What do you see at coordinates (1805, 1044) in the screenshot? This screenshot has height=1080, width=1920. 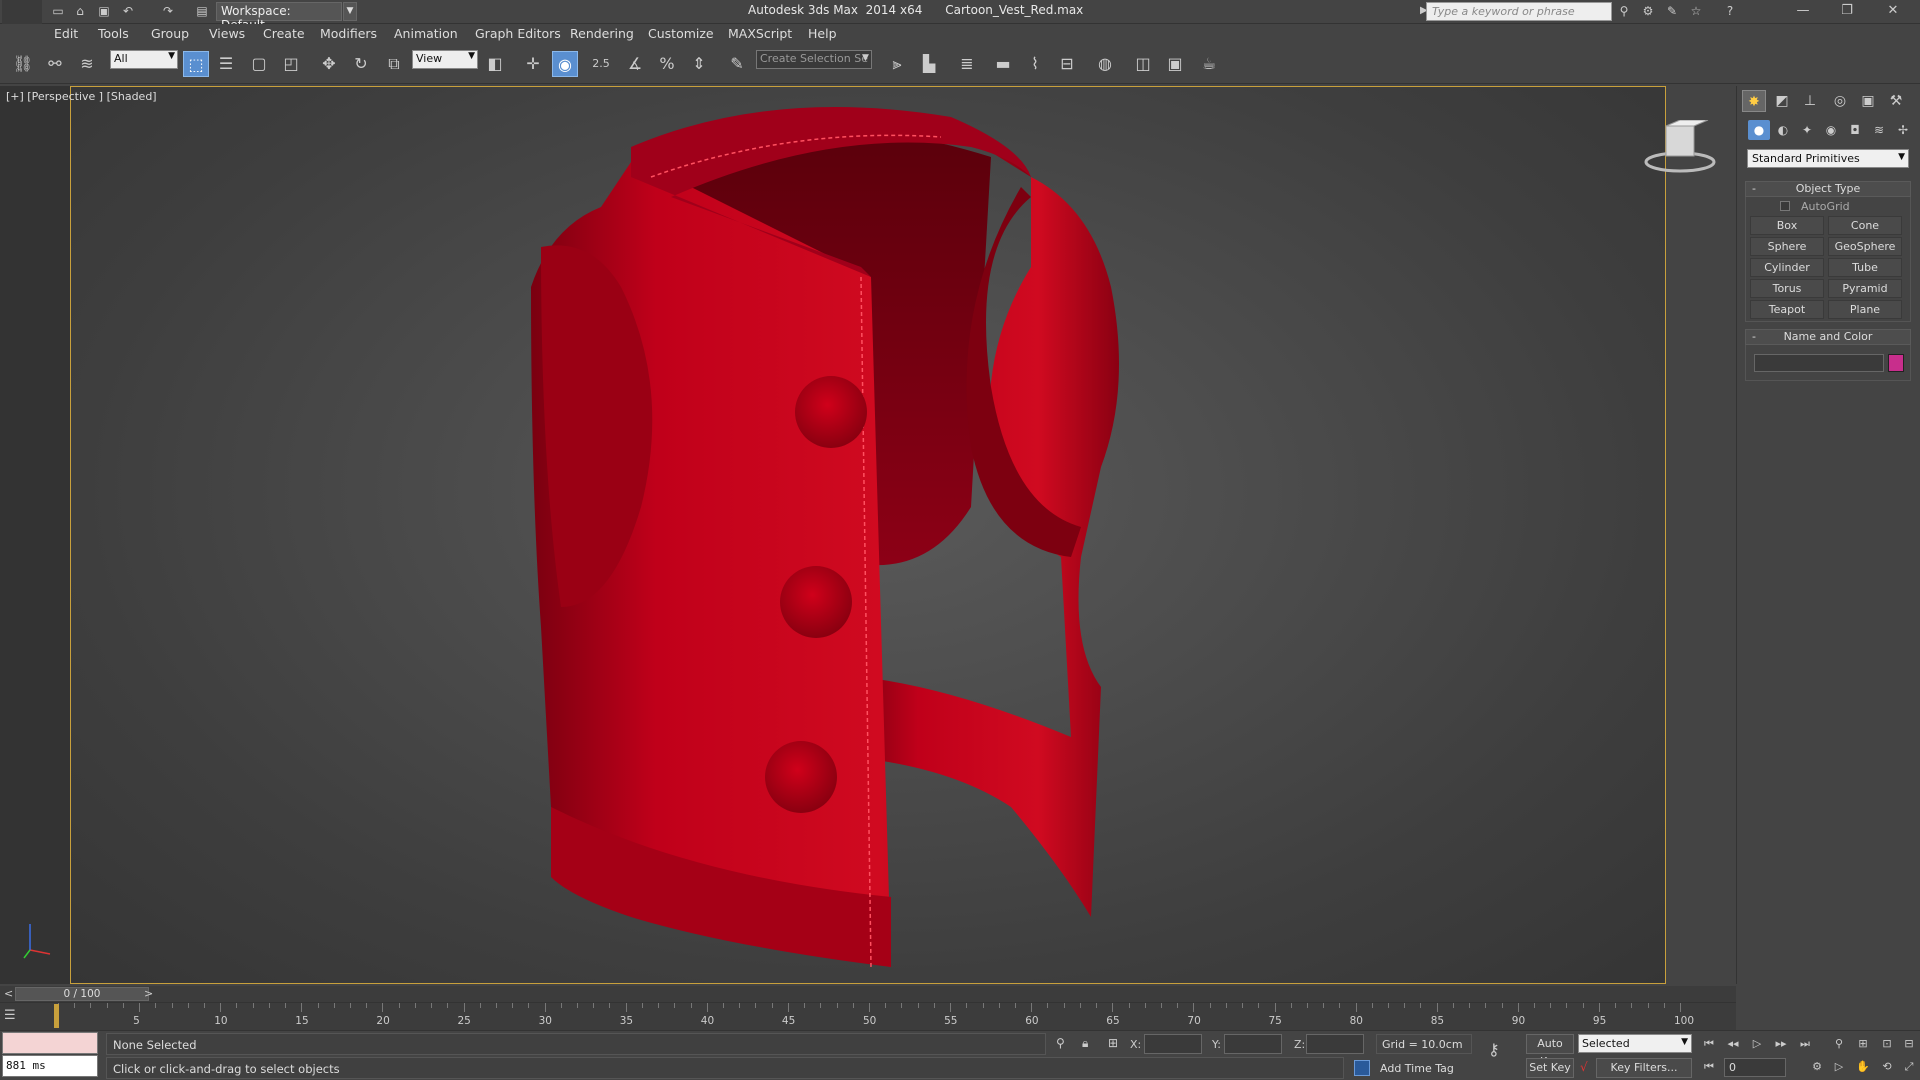 I see `go-to-end-icon: ⏭` at bounding box center [1805, 1044].